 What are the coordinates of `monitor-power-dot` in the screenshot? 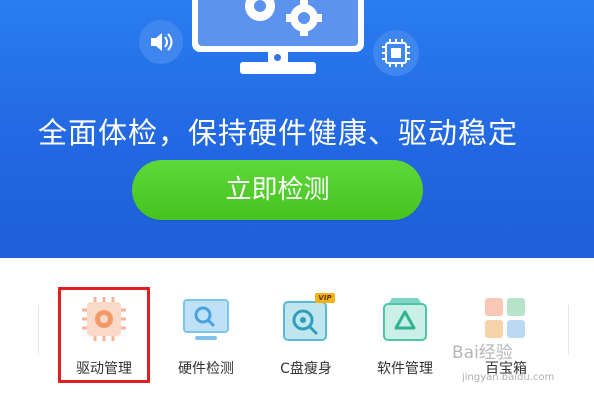 It's located at (277, 57).